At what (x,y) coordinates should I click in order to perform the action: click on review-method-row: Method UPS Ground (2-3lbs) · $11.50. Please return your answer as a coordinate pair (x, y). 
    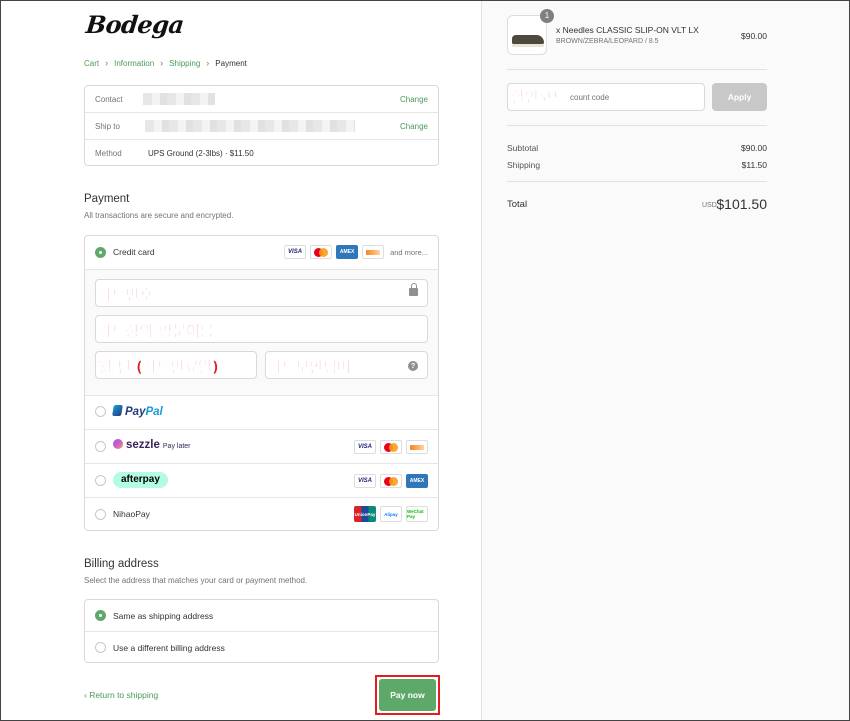
    Looking at the image, I should click on (261, 153).